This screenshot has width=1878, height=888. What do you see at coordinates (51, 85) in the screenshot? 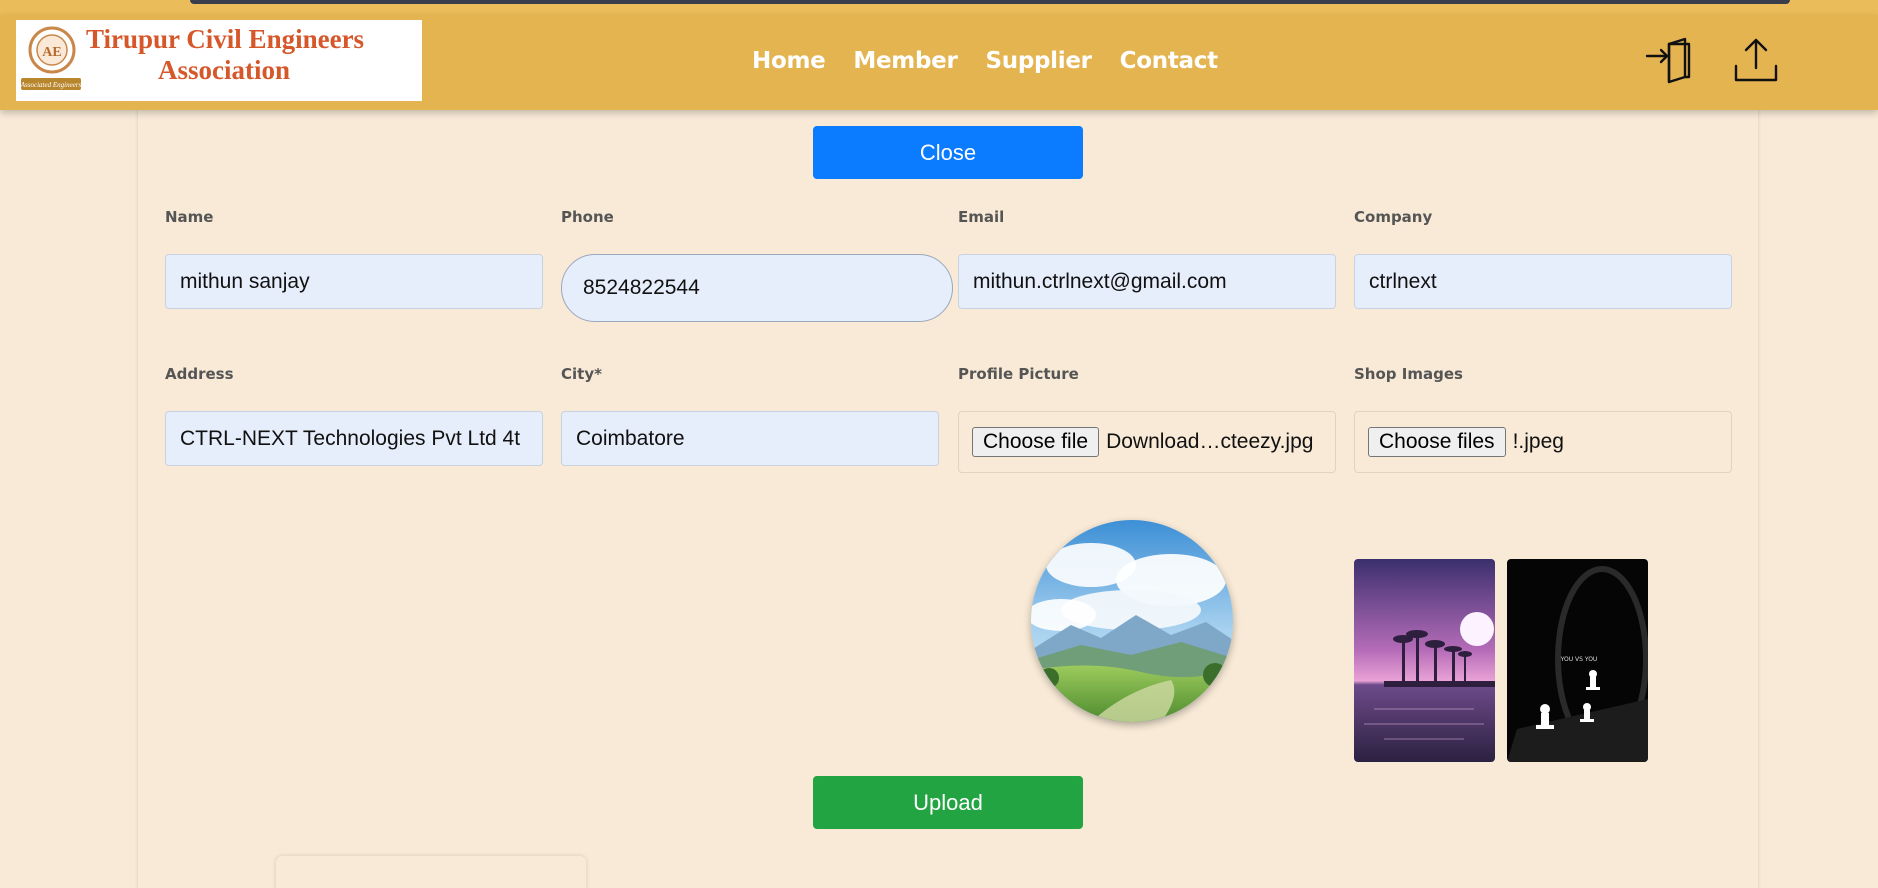
I see `svg-text: Associated Engineers` at bounding box center [51, 85].